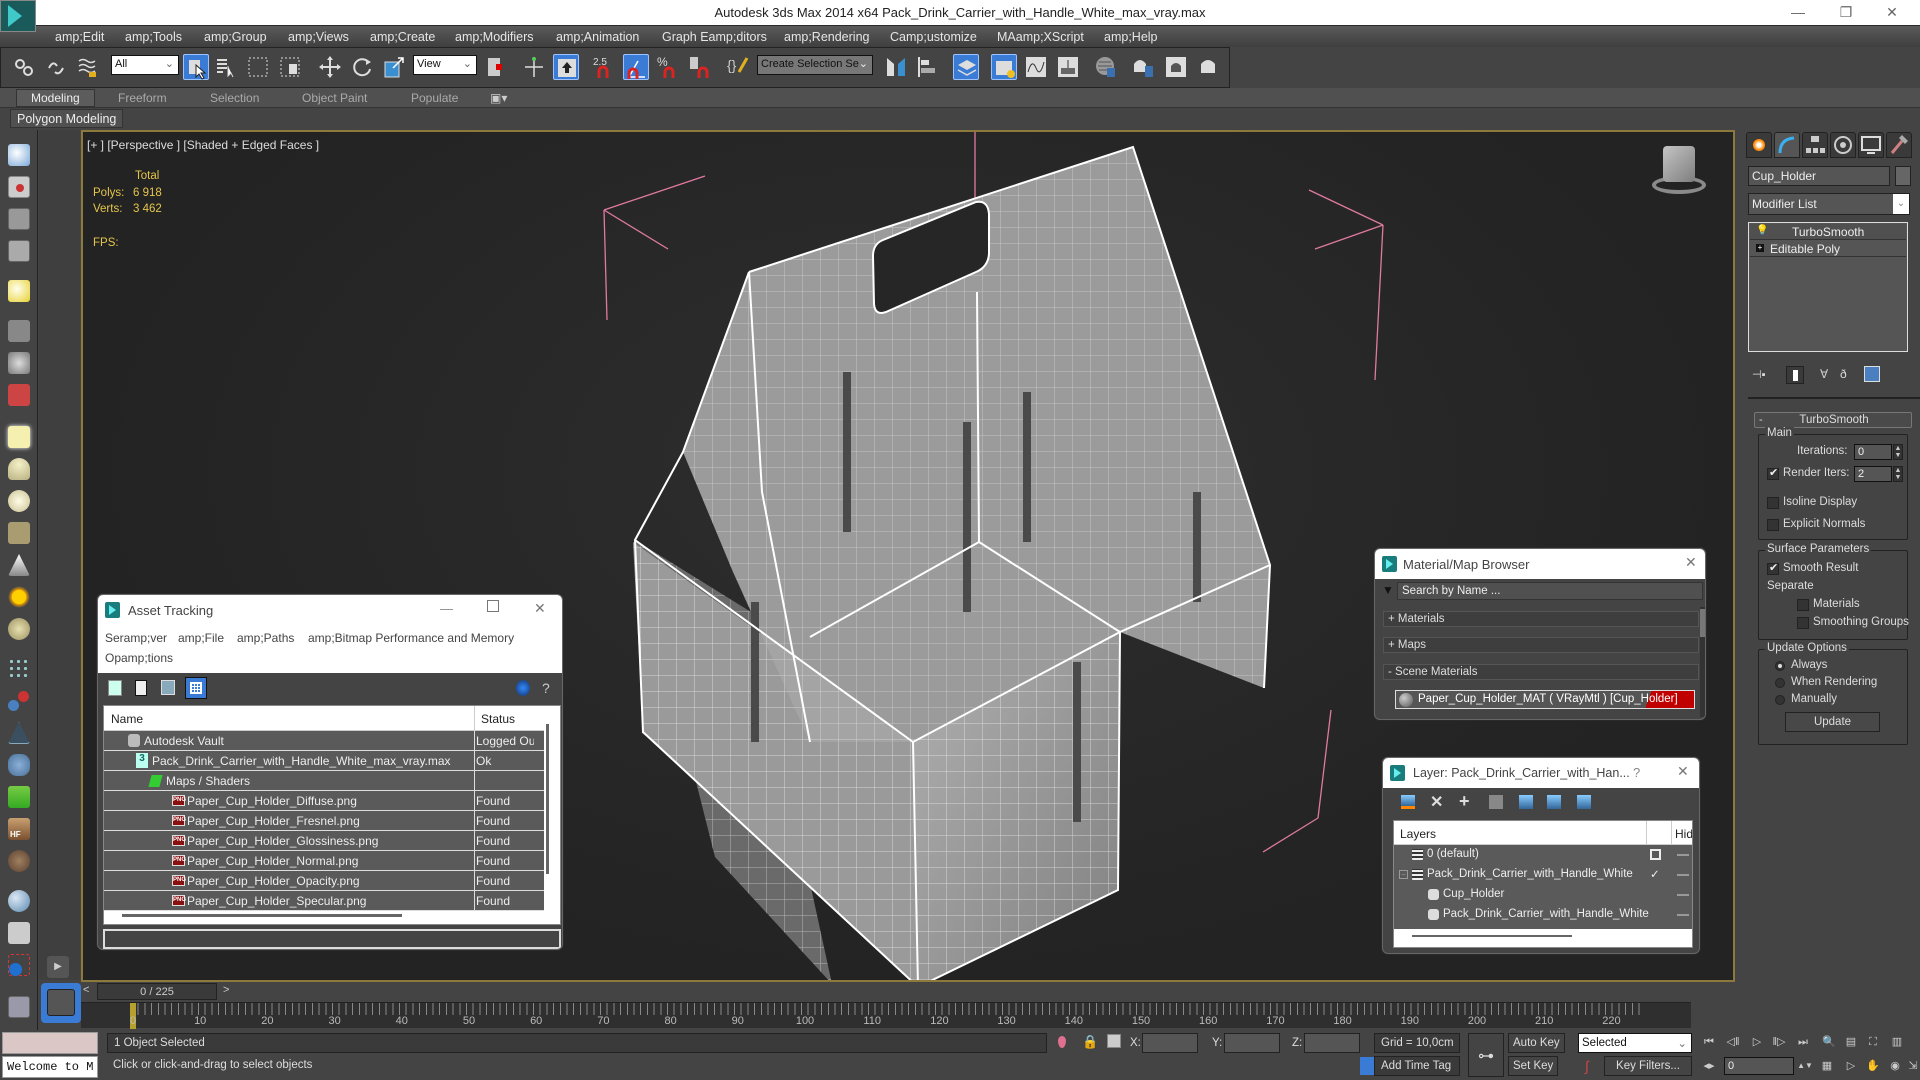  What do you see at coordinates (61, 1003) in the screenshot?
I see `mini-curve-editor-toggle` at bounding box center [61, 1003].